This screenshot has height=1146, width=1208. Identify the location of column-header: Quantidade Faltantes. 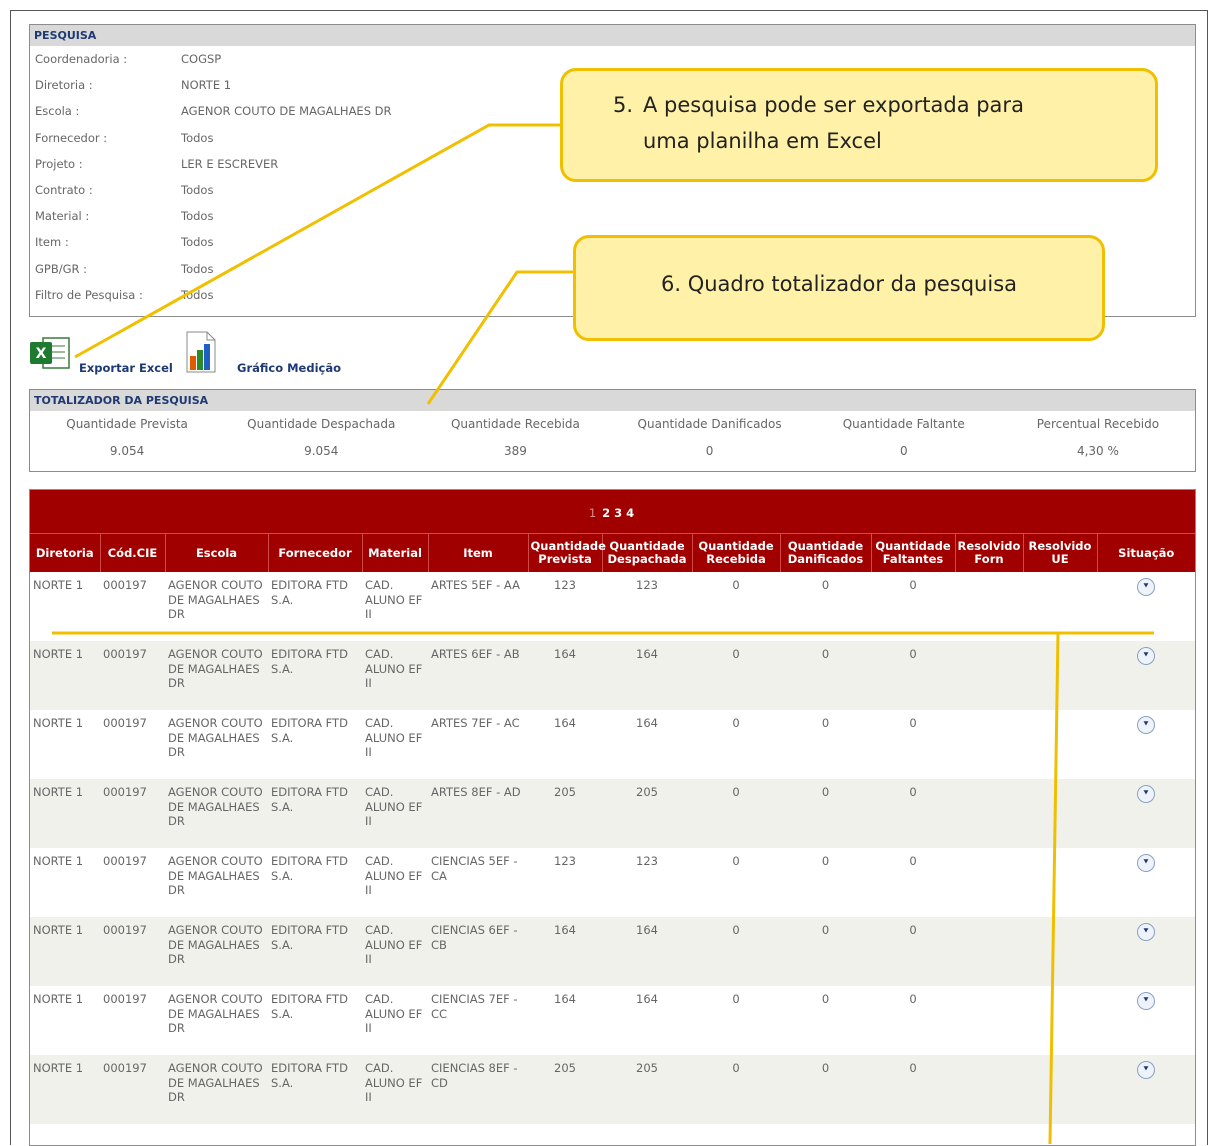
(912, 552).